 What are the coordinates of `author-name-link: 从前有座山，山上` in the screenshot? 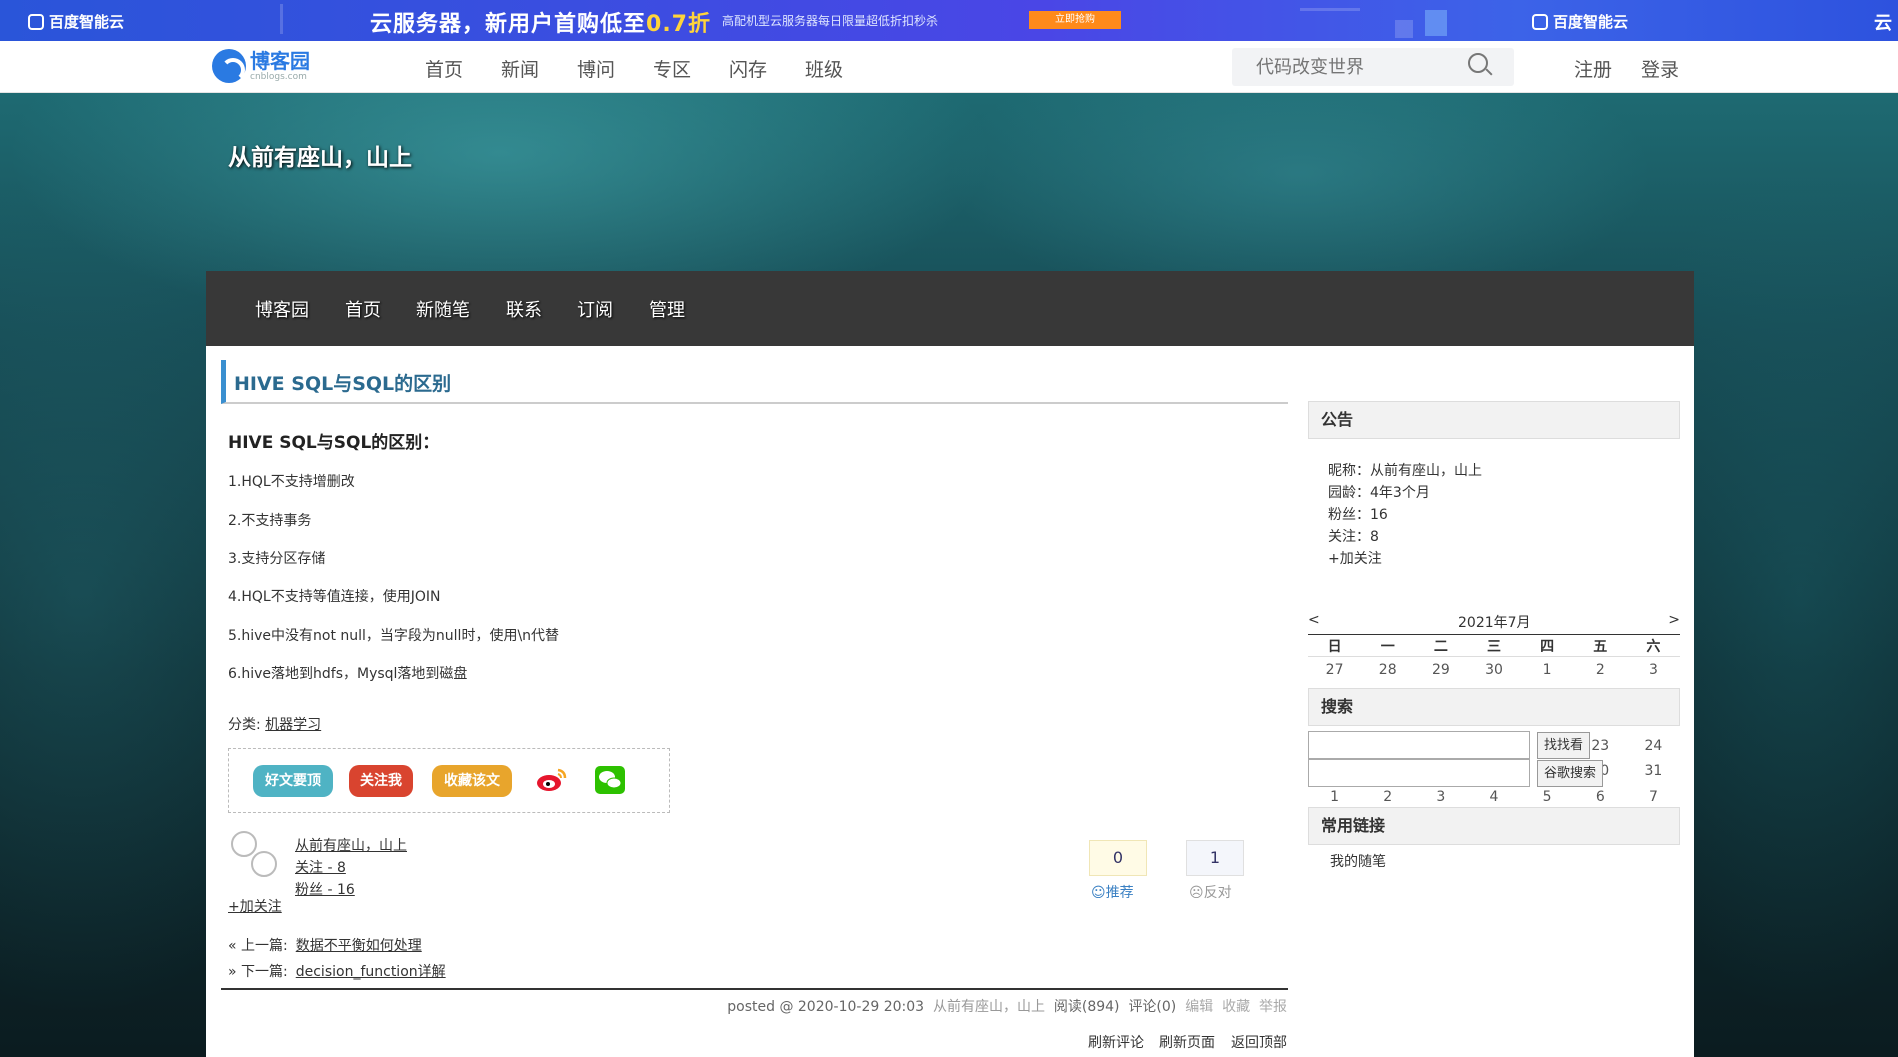 It's located at (351, 845).